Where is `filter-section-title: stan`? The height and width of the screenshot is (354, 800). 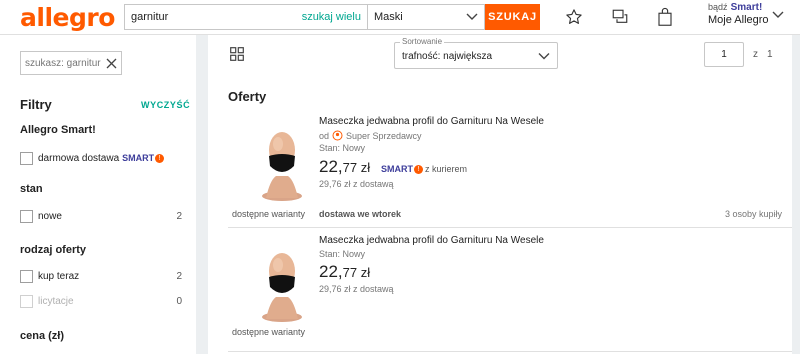
filter-section-title: stan is located at coordinates (31, 189).